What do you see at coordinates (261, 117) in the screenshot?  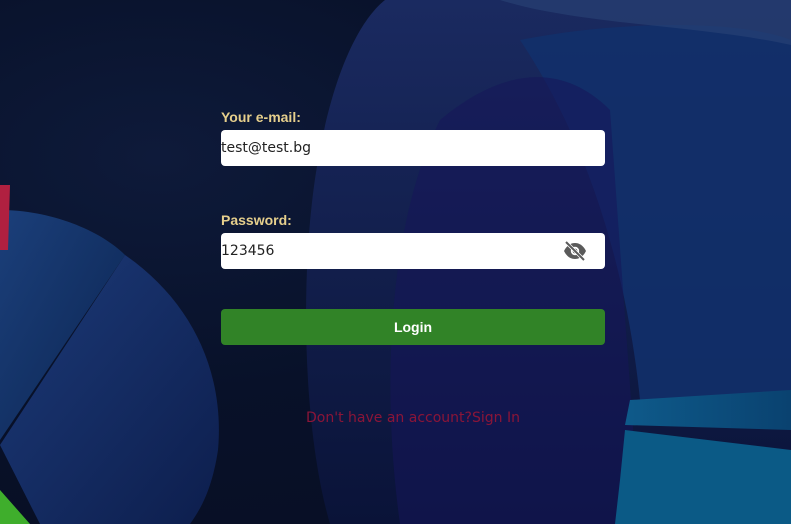 I see `email-label: Your e-mail:` at bounding box center [261, 117].